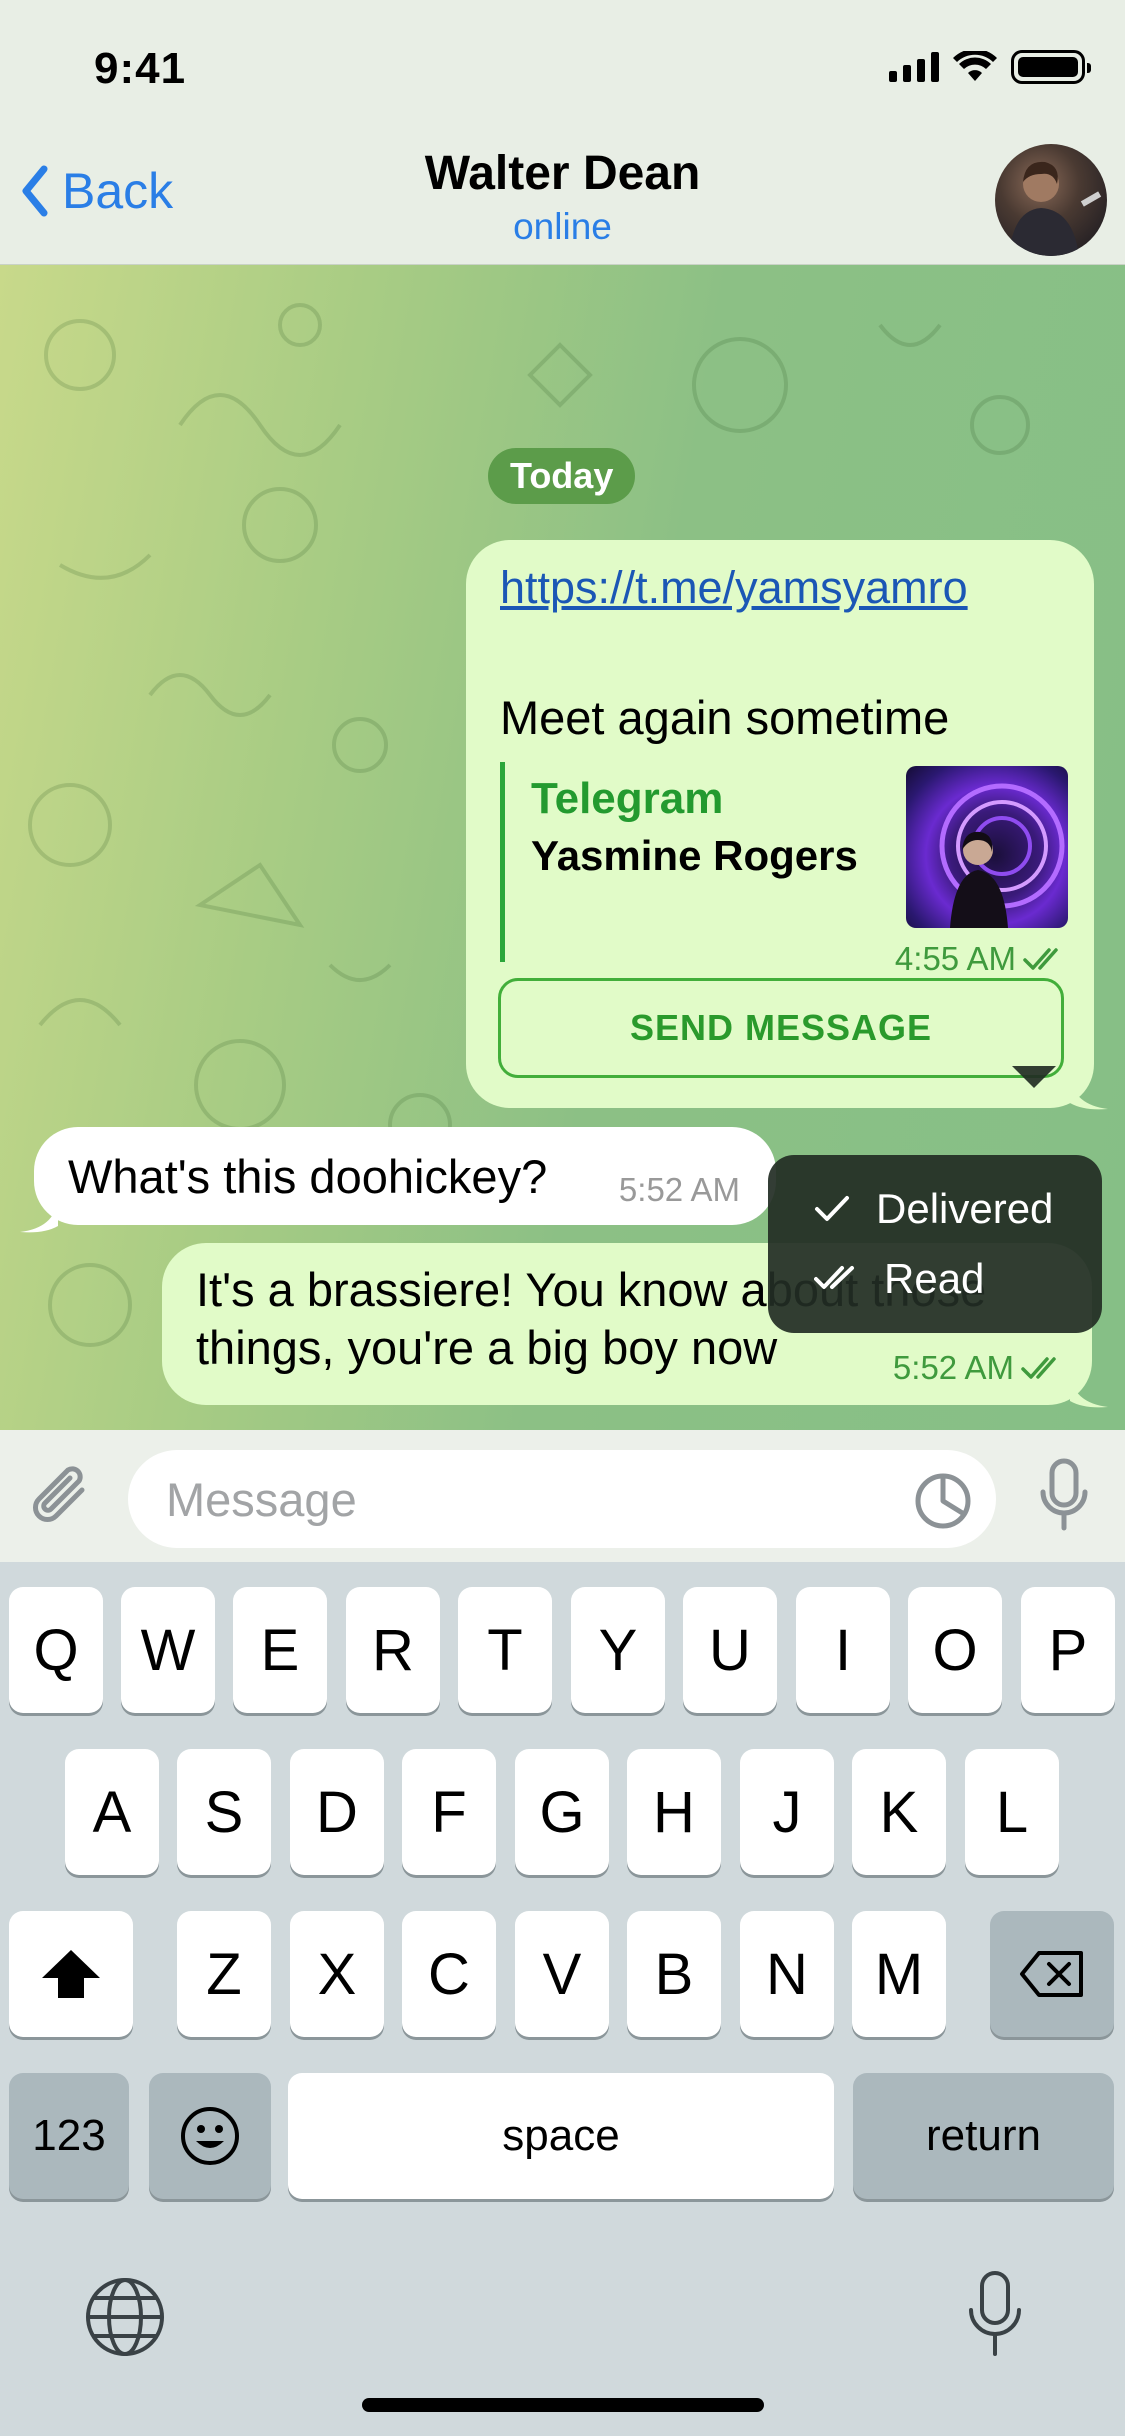 Image resolution: width=1125 pixels, height=2436 pixels. What do you see at coordinates (730, 1650) in the screenshot?
I see `key-u: U` at bounding box center [730, 1650].